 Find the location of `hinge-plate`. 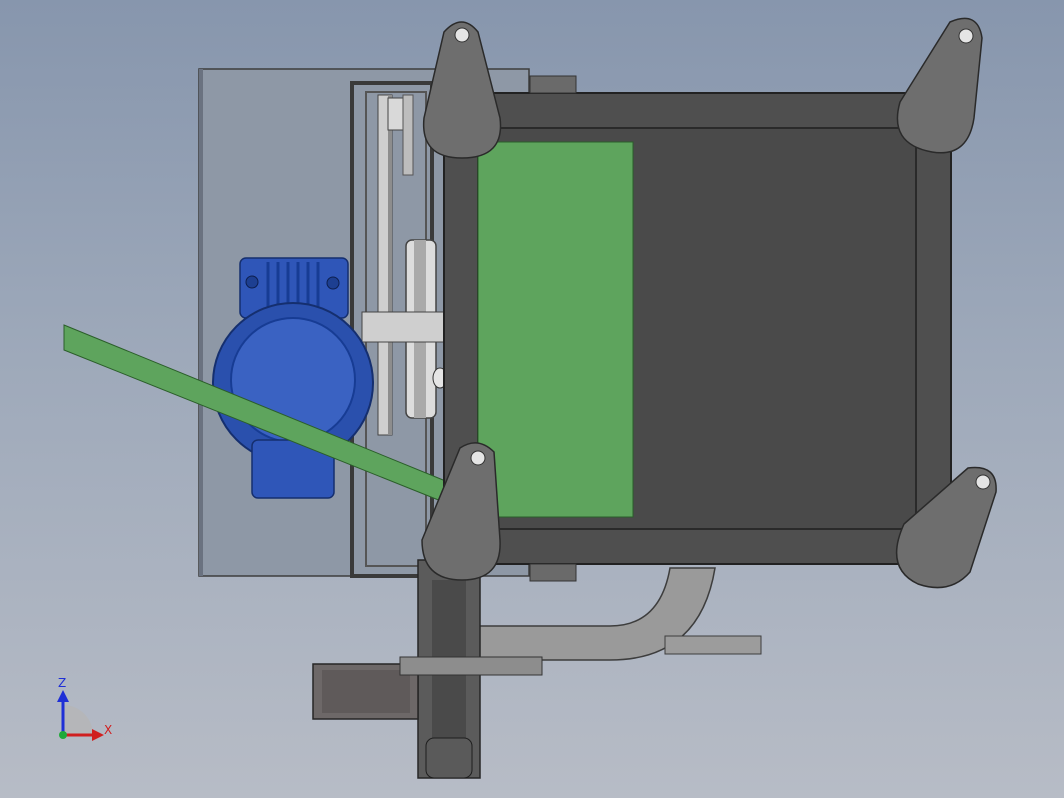

hinge-plate is located at coordinates (471, 666).